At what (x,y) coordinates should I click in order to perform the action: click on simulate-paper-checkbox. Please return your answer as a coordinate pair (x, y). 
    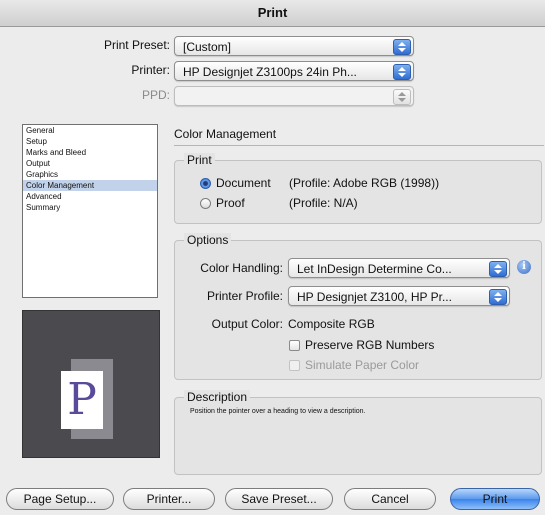
    Looking at the image, I should click on (294, 365).